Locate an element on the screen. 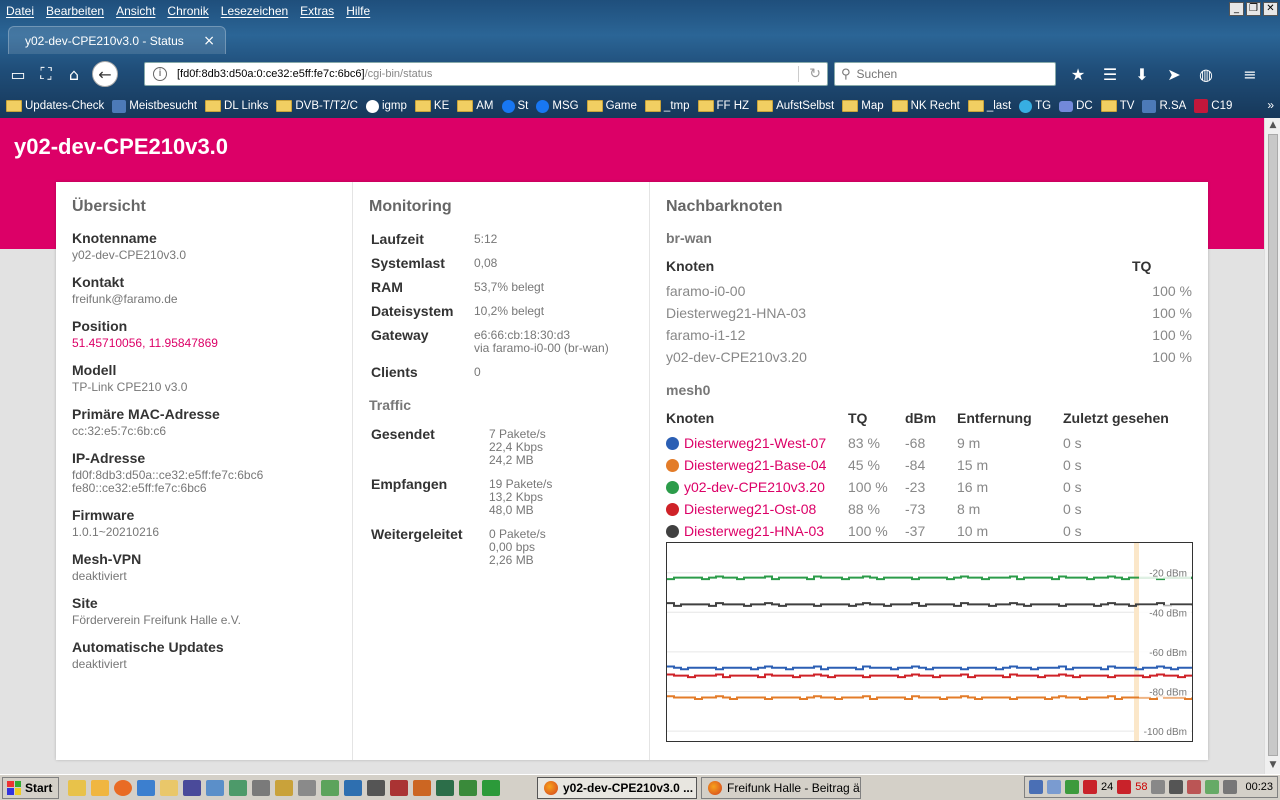 This screenshot has width=1280, height=800. neighbour-link: faramo-i1-12 is located at coordinates (899, 335).